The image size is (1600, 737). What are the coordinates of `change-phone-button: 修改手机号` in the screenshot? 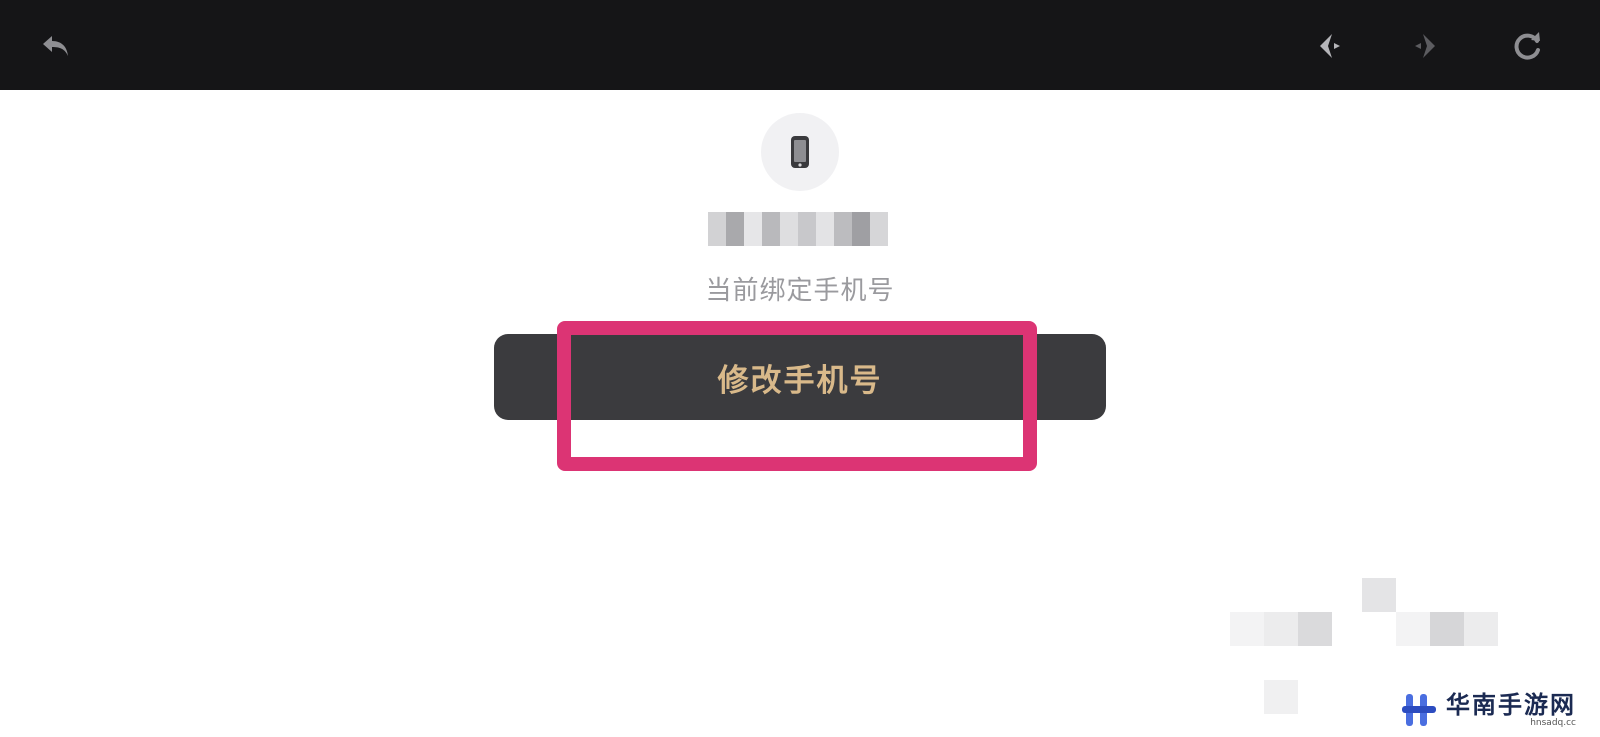 It's located at (800, 377).